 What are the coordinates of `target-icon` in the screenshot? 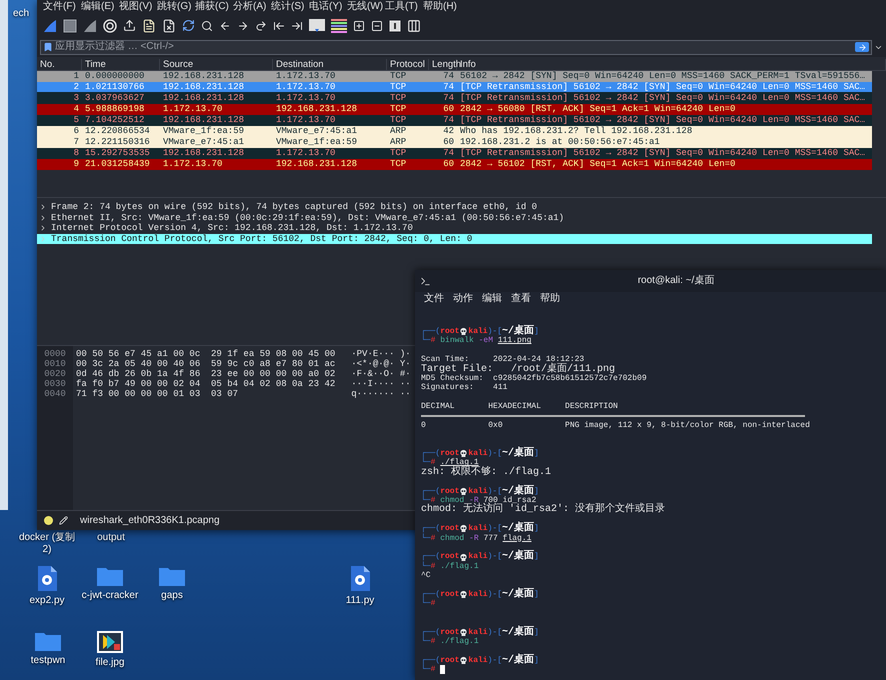 It's located at (110, 25).